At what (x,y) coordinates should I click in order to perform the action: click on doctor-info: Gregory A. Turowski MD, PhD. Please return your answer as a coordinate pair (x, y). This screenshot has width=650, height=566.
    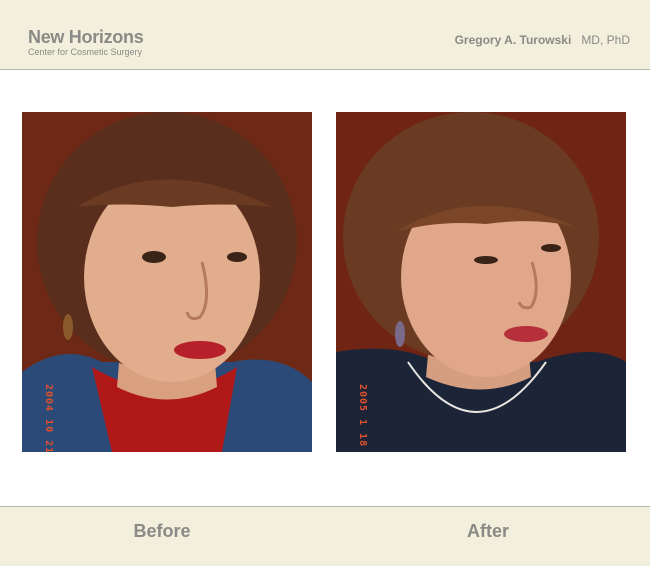
    Looking at the image, I should click on (542, 40).